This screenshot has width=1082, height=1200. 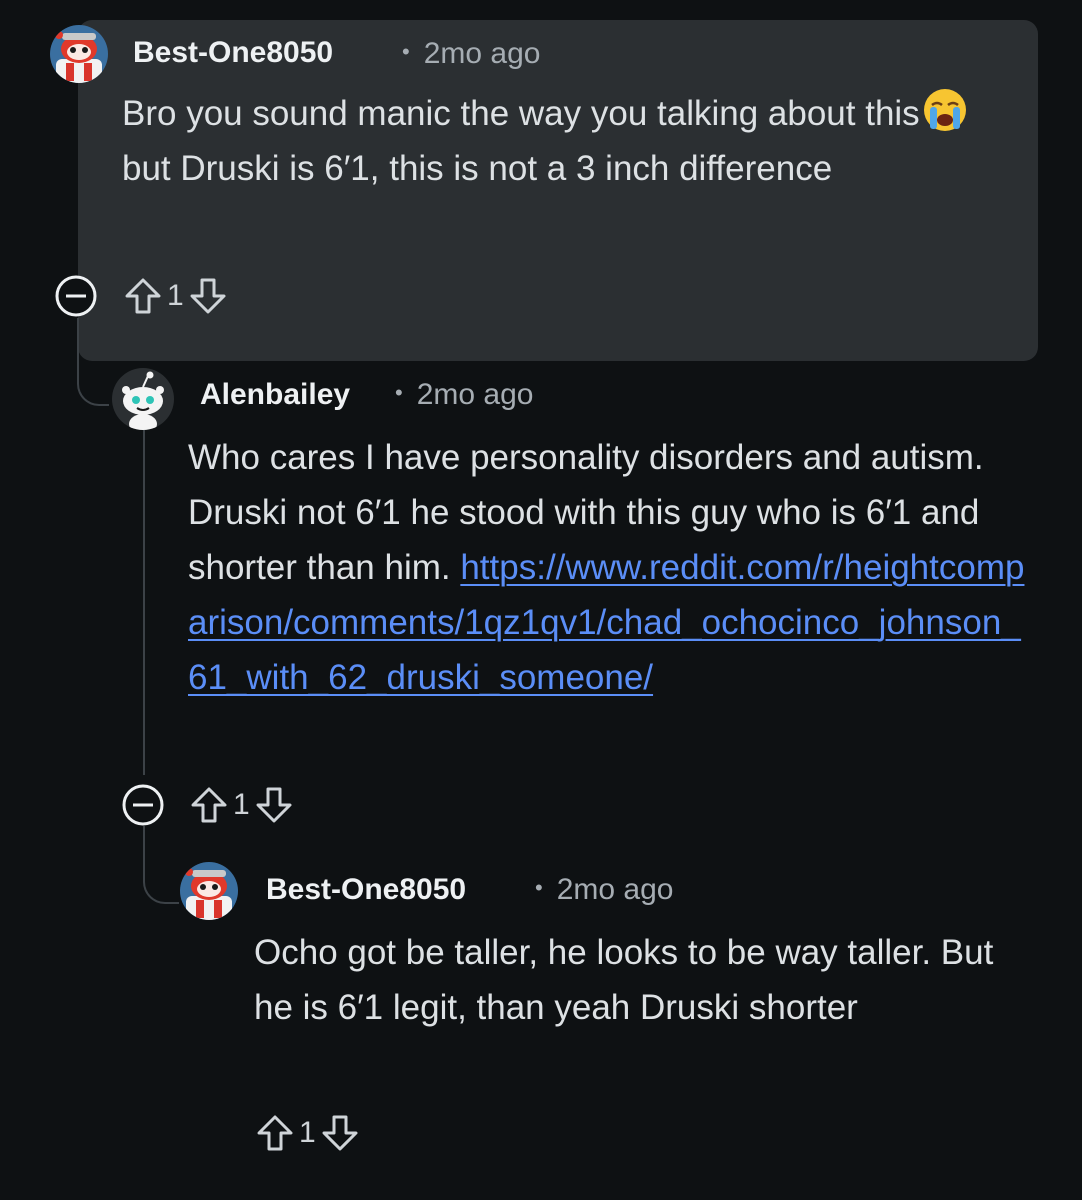 What do you see at coordinates (275, 395) in the screenshot?
I see `comment-author: Alenbailey` at bounding box center [275, 395].